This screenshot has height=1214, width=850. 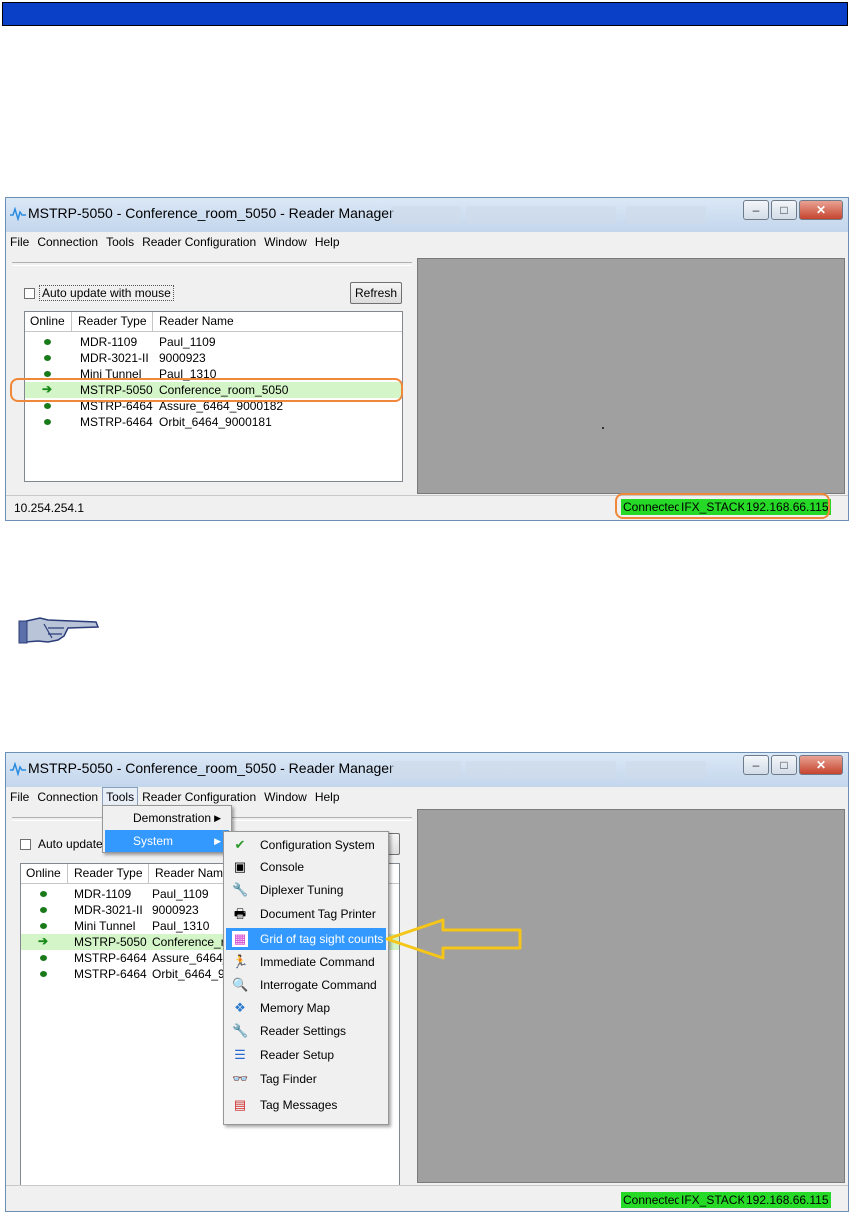 I want to click on status-connected: Connected, so click(x=652, y=1200).